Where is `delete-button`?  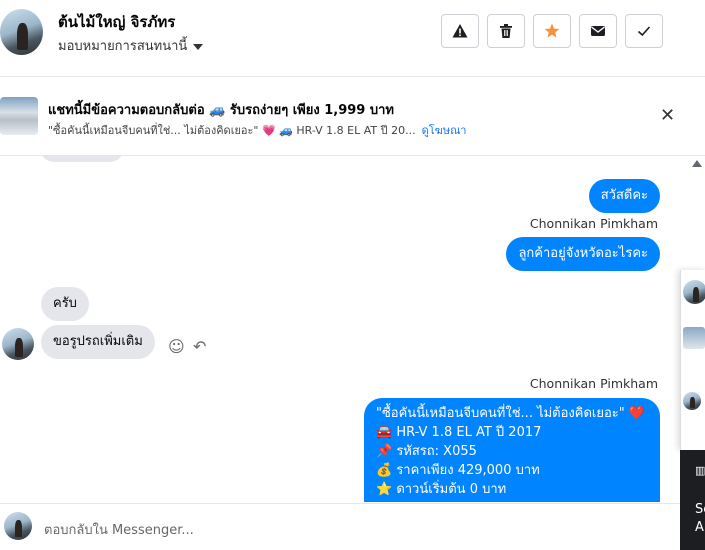
delete-button is located at coordinates (506, 31).